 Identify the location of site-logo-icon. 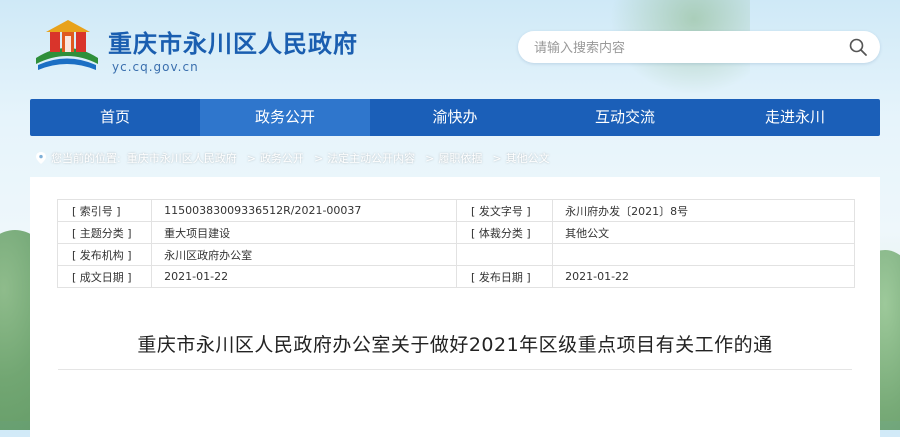
(67, 46).